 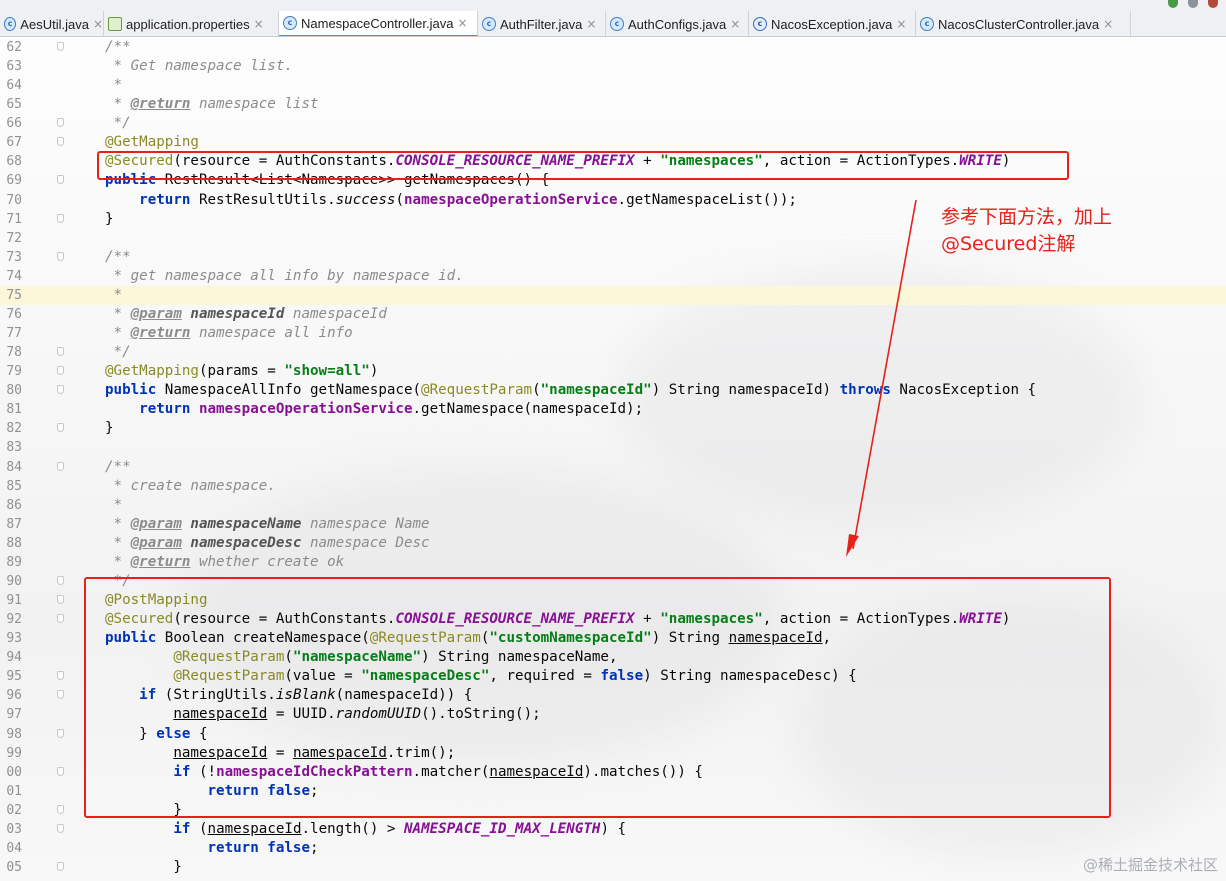 I want to click on tab-label: application.properties, so click(x=188, y=24).